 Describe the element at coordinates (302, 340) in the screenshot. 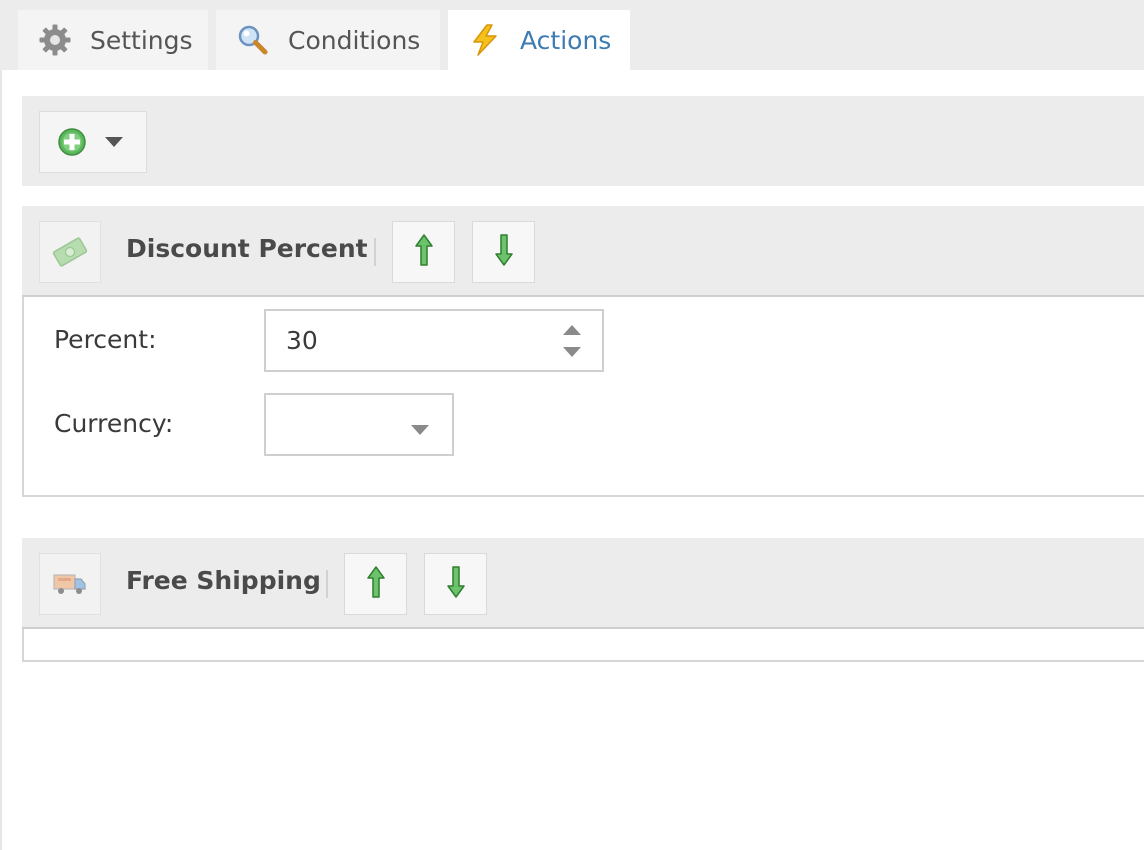

I see `percent-value: 30` at that location.